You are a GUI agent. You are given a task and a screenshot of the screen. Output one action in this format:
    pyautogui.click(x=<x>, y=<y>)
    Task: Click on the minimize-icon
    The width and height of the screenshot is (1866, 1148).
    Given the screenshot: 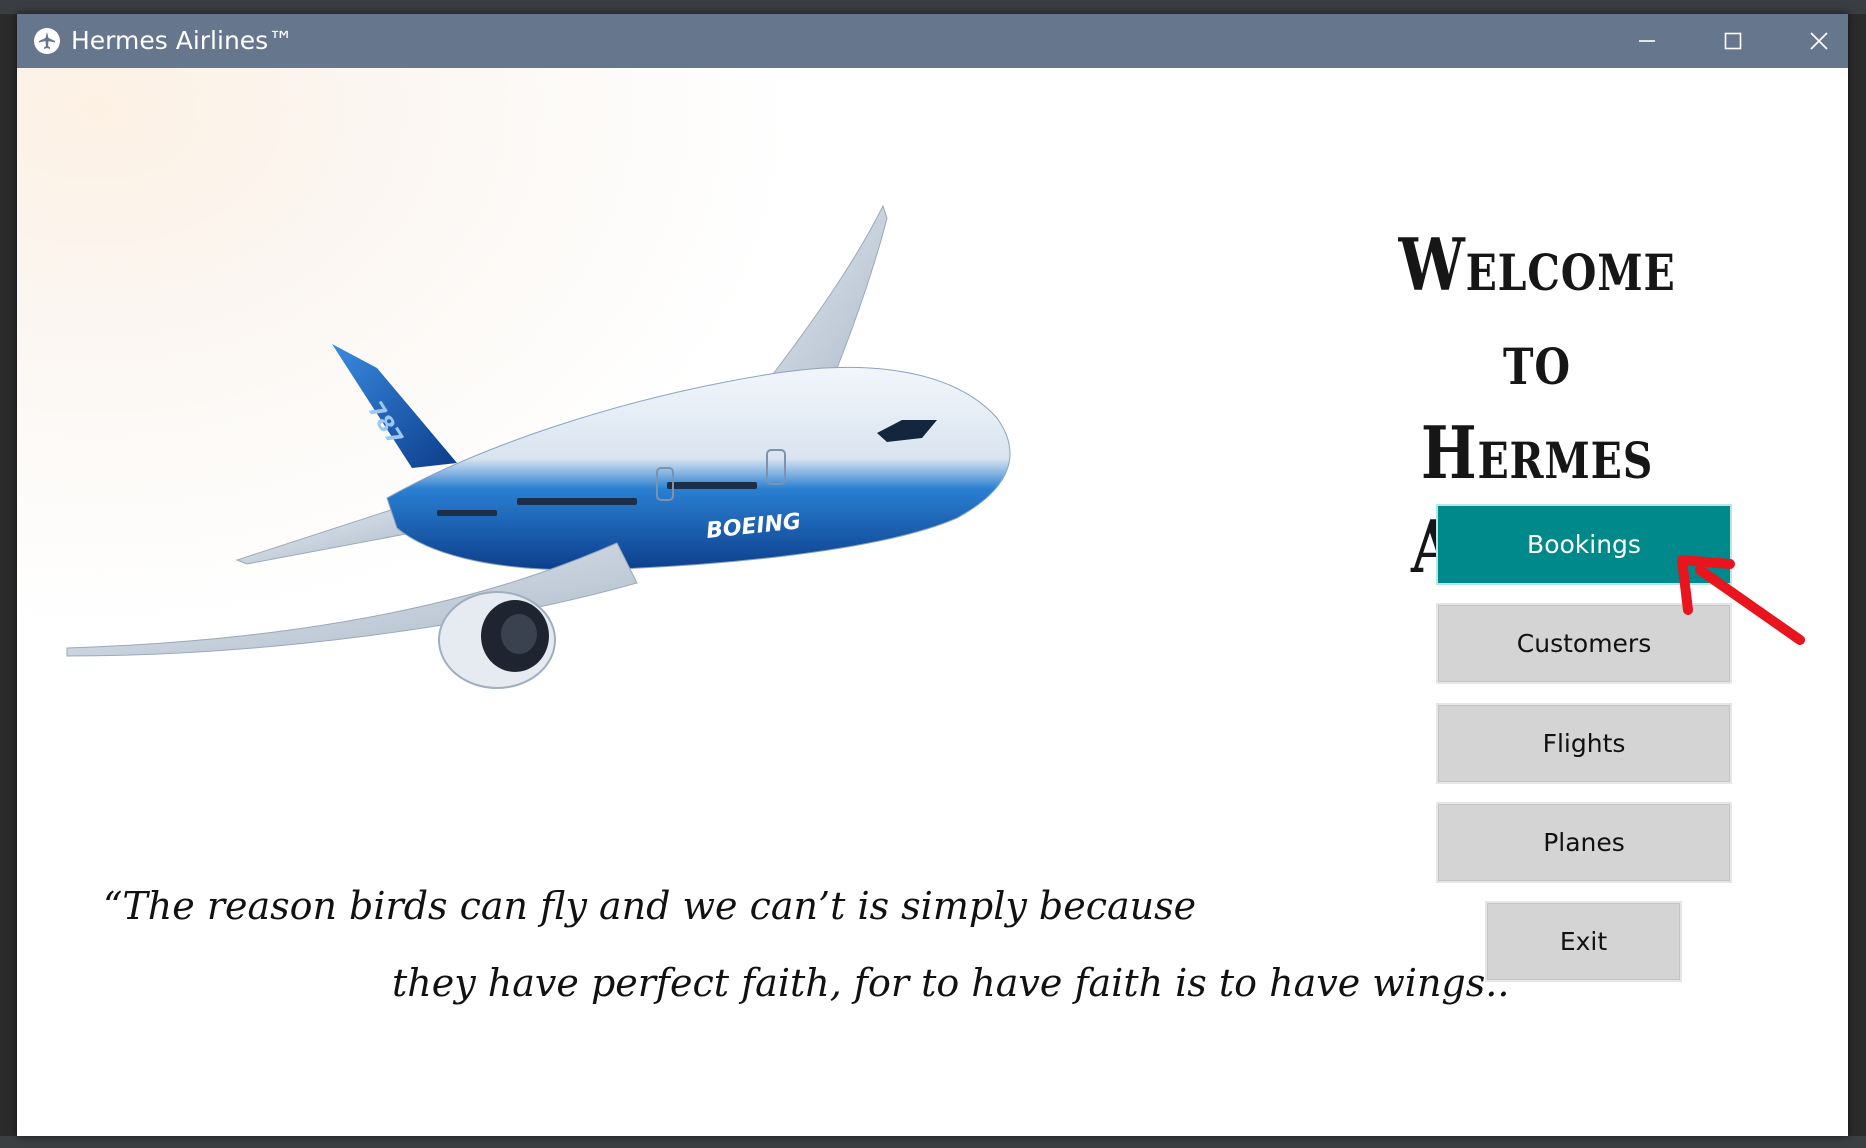 What is the action you would take?
    pyautogui.click(x=1647, y=41)
    